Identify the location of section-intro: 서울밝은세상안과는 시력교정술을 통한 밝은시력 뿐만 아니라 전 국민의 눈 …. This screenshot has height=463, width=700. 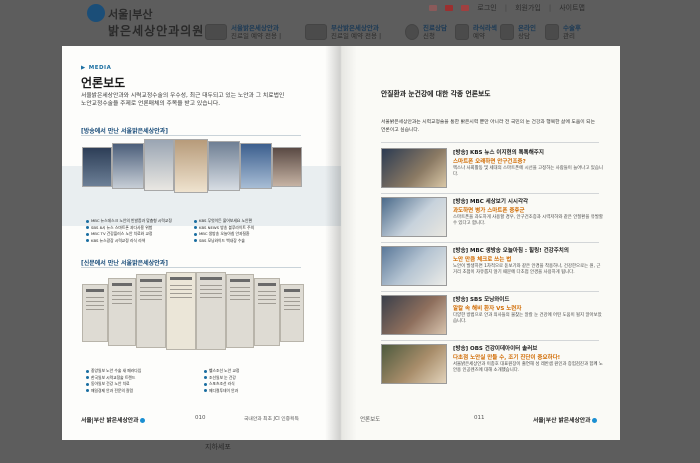
(488, 126).